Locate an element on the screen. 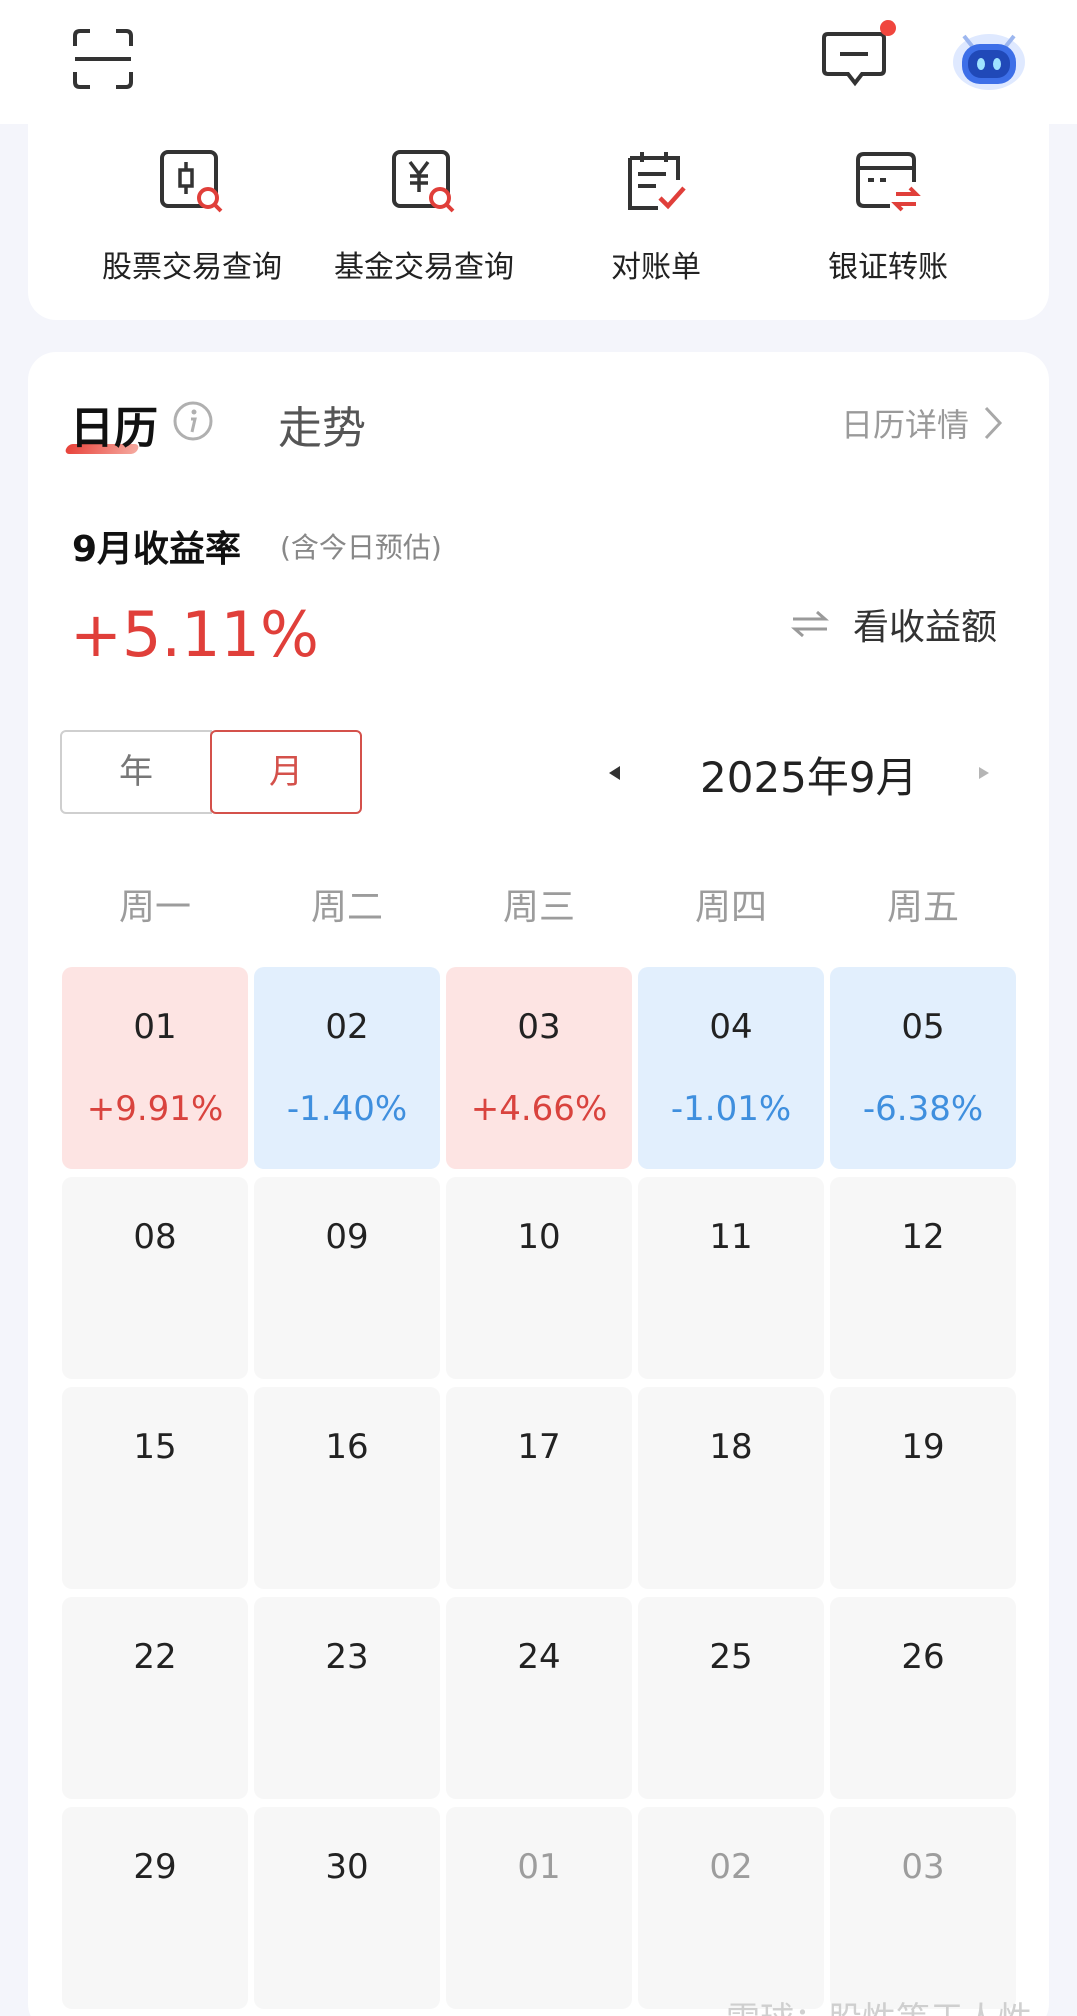  info-icon is located at coordinates (193, 421).